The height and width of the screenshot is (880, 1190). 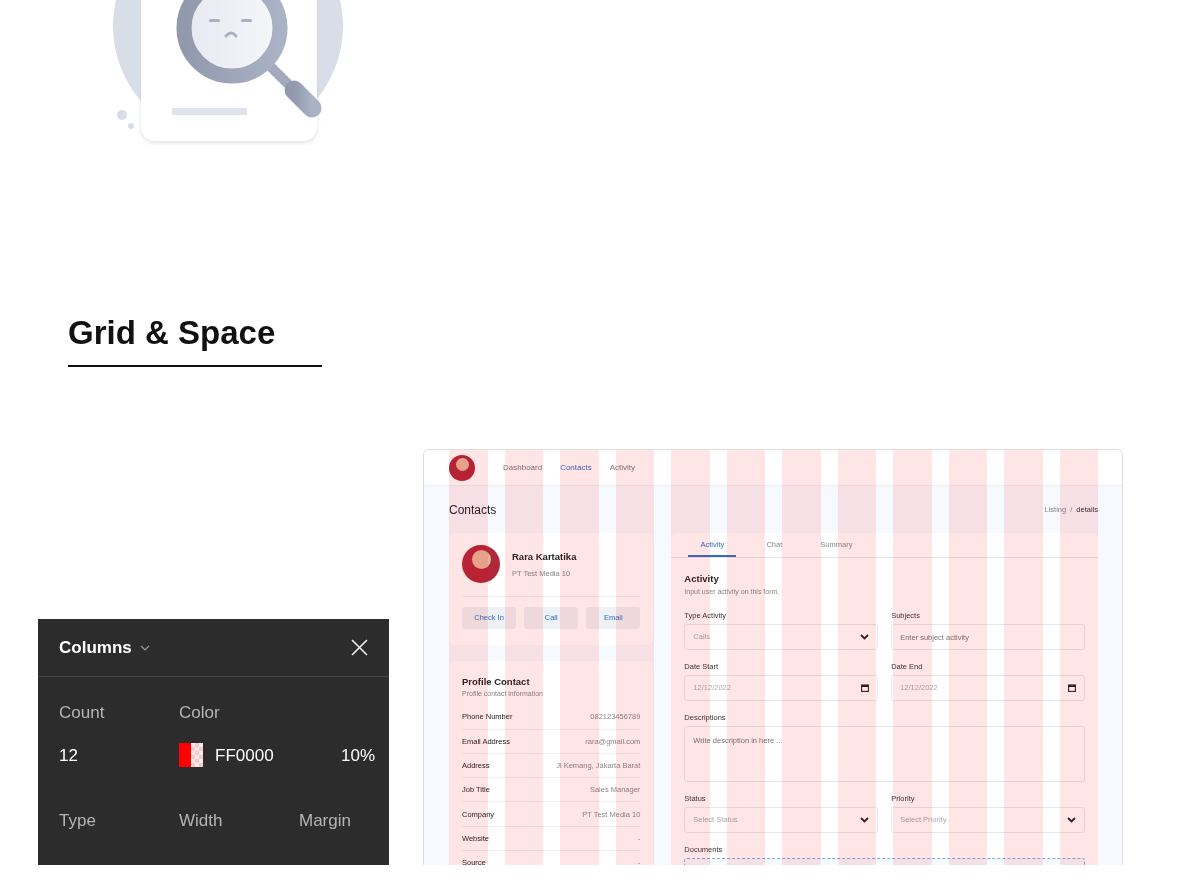 What do you see at coordinates (200, 712) in the screenshot?
I see `color-label: Color` at bounding box center [200, 712].